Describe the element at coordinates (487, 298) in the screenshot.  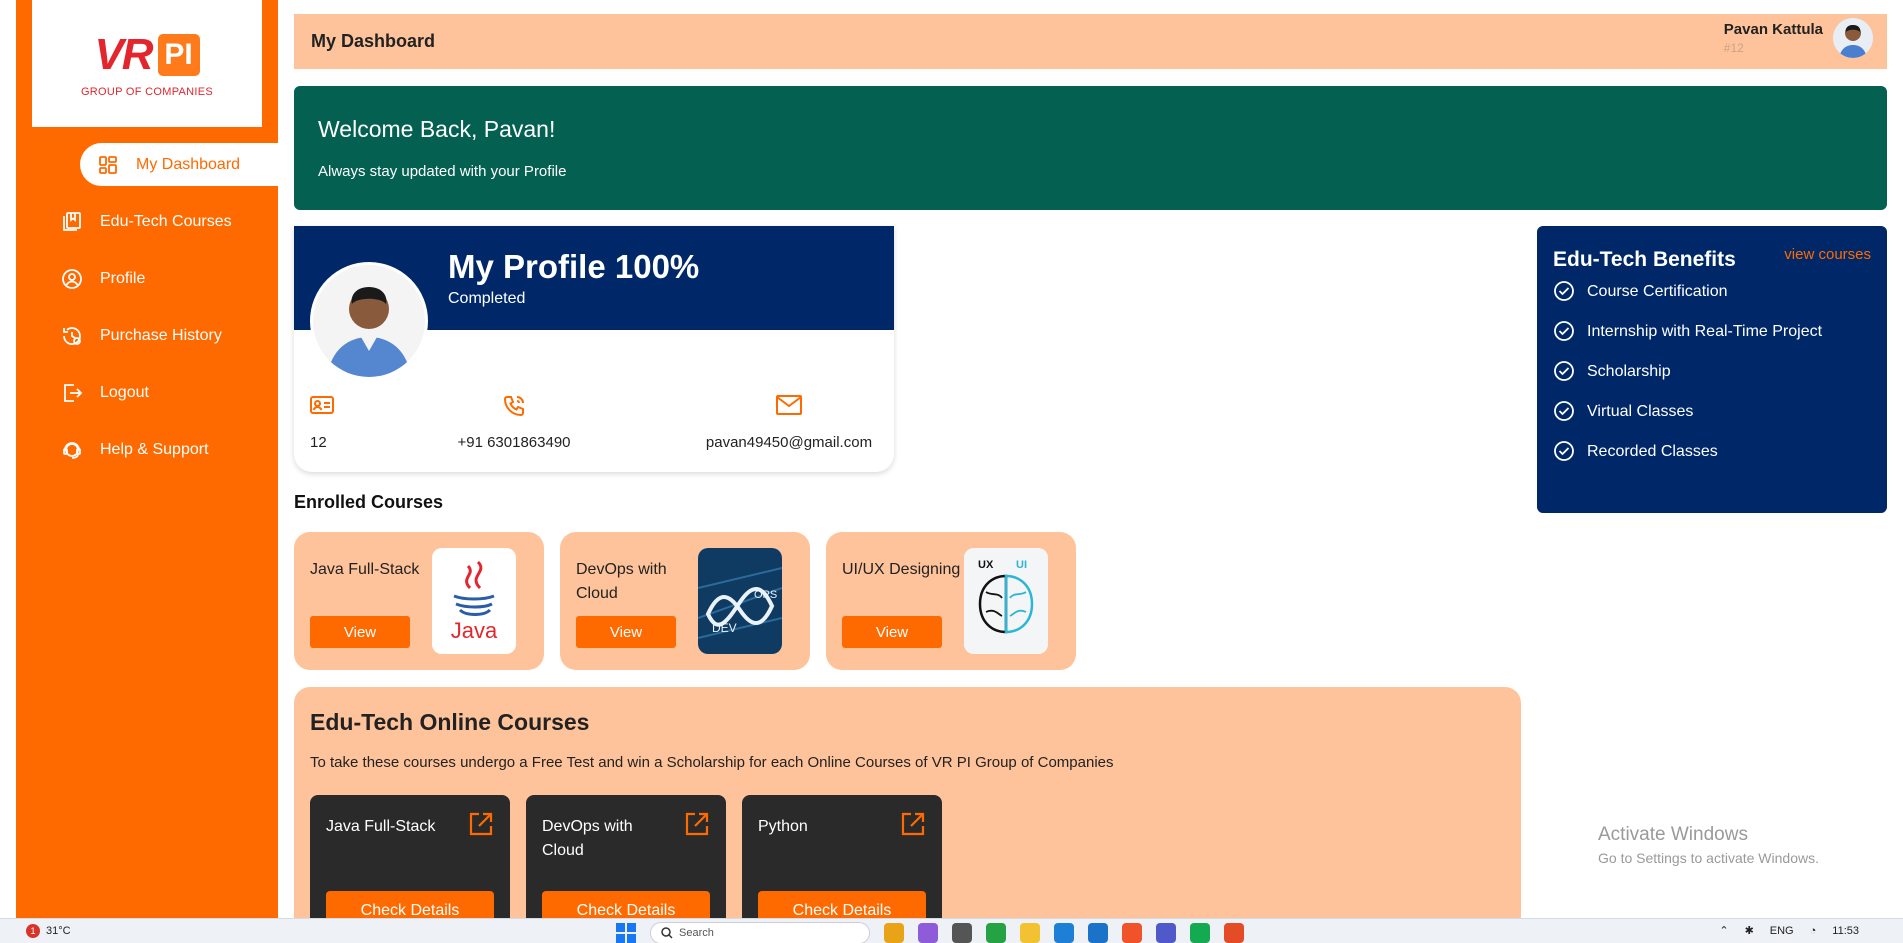
I see `profile-status: Completed` at that location.